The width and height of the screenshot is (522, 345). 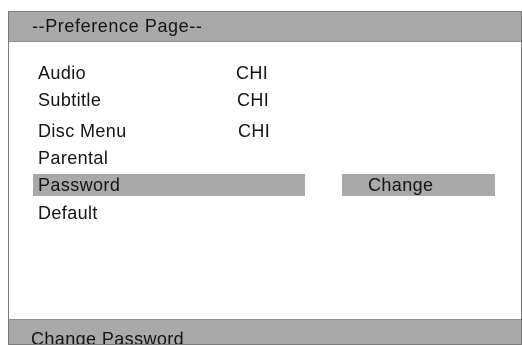 What do you see at coordinates (265, 213) in the screenshot?
I see `menu-item-default: Default` at bounding box center [265, 213].